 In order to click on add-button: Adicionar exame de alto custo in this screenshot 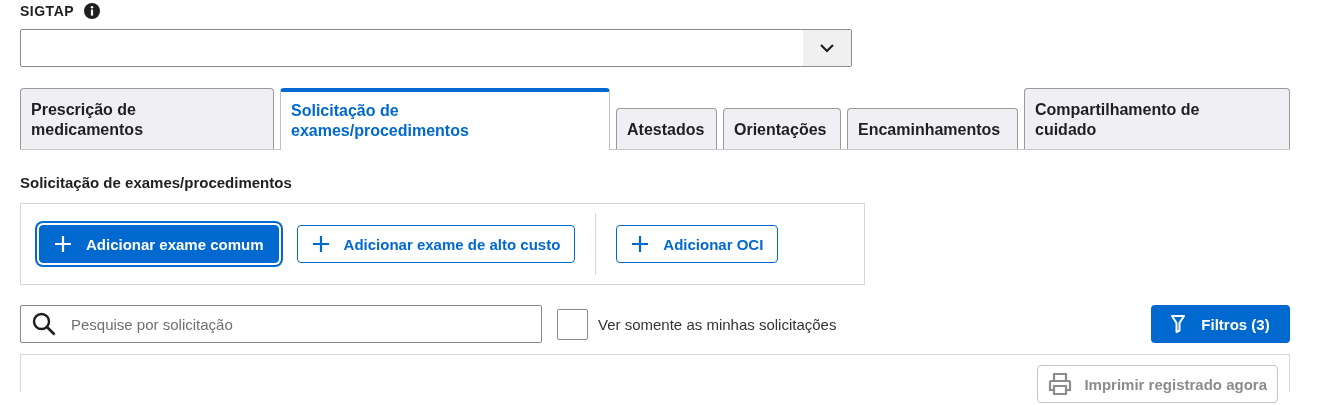, I will do `click(436, 244)`.